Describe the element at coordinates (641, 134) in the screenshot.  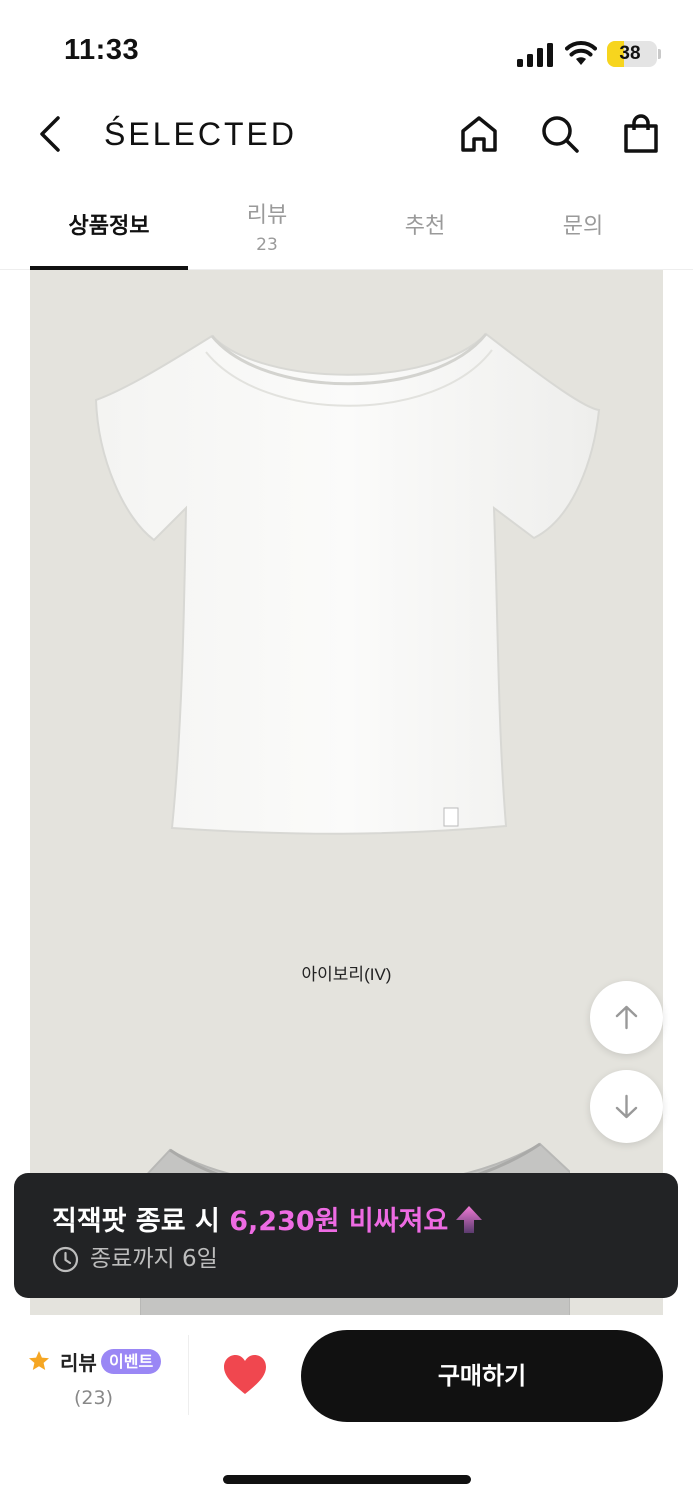
I see `shopping-bag-icon` at that location.